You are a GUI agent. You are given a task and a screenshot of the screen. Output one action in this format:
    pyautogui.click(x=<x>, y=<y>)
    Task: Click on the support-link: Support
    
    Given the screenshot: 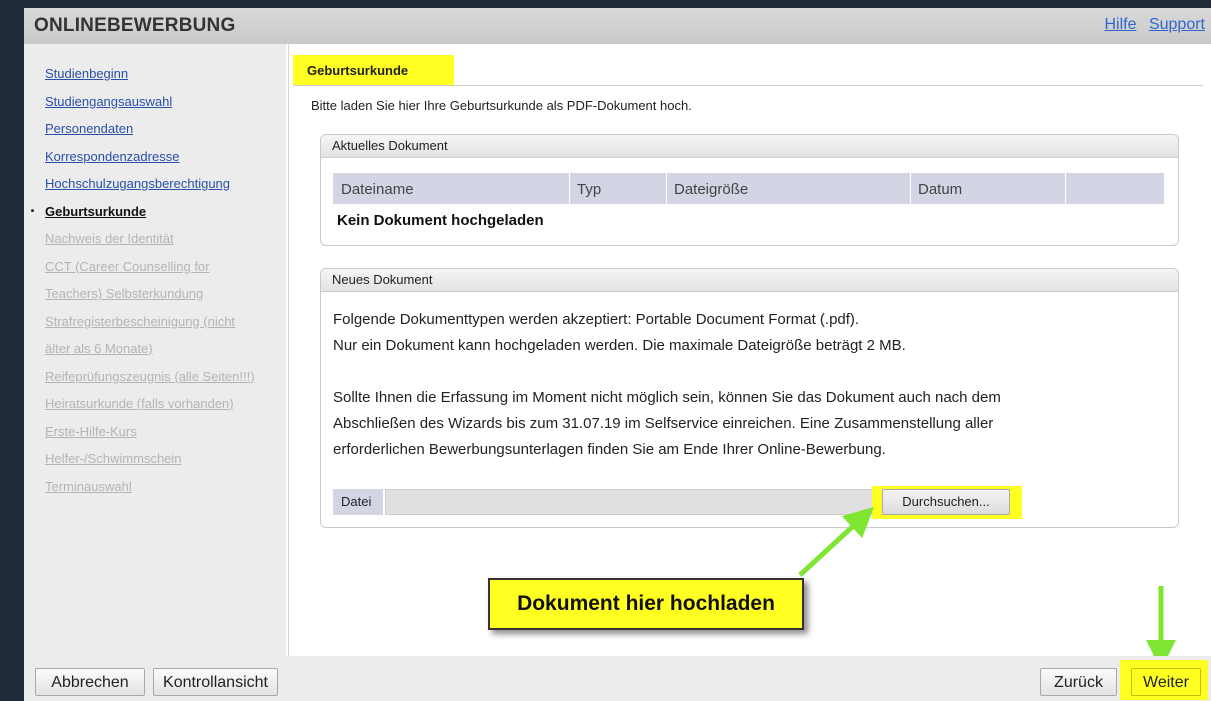 What is the action you would take?
    pyautogui.click(x=1177, y=24)
    